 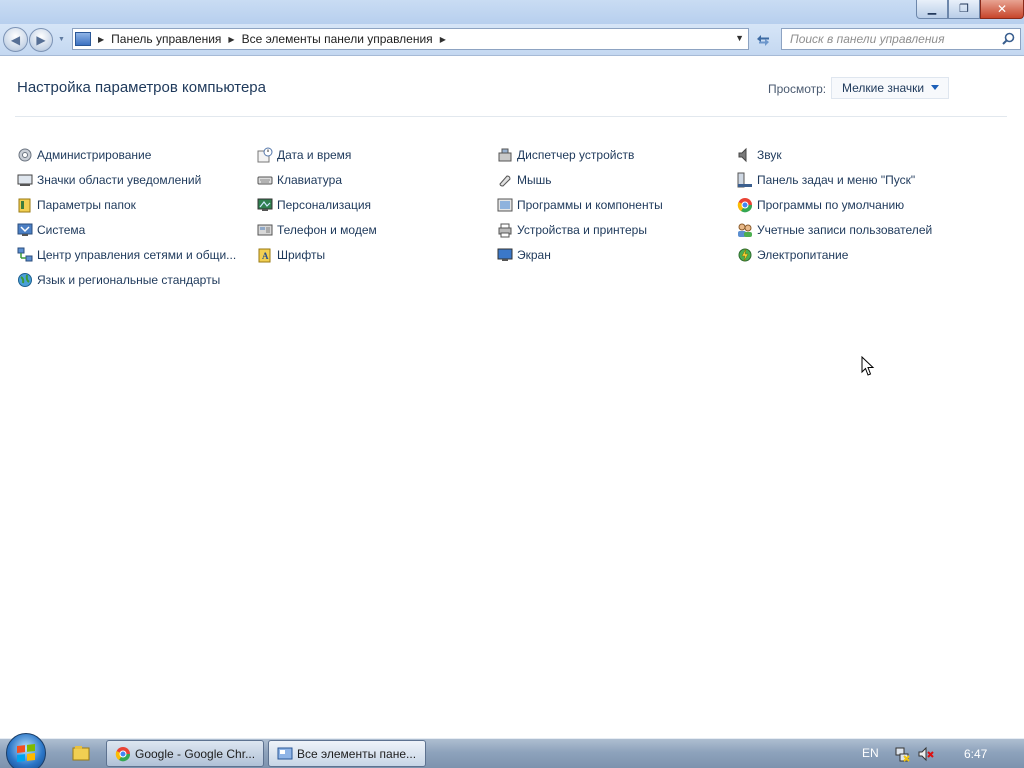 I want to click on item-label: Телефон и модем, so click(x=327, y=230).